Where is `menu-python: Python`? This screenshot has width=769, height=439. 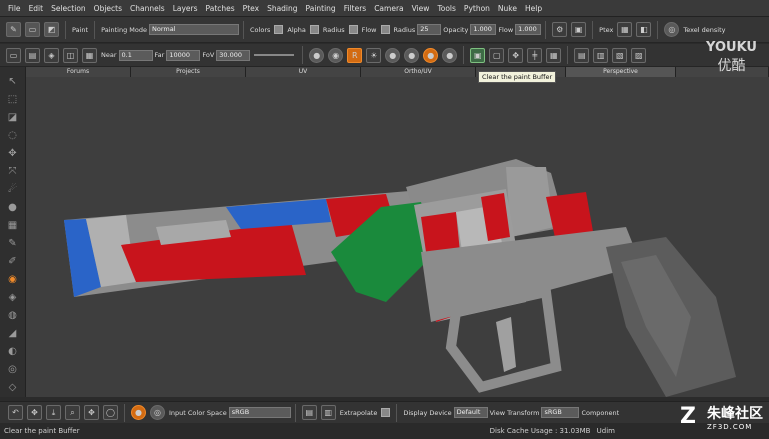 menu-python: Python is located at coordinates (477, 8).